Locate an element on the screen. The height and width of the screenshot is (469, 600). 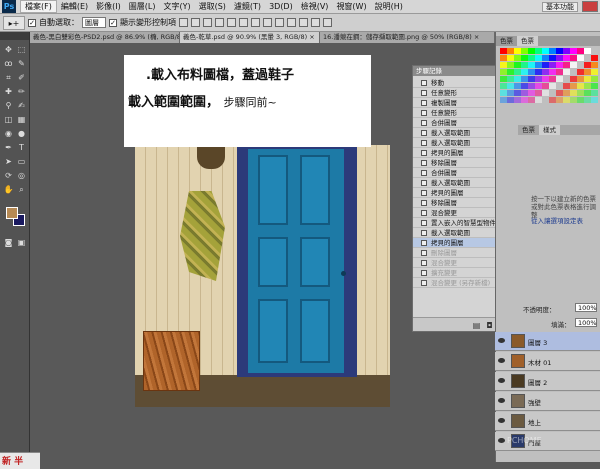
shape-tool-icon: ▭ is located at coordinates (21, 161).